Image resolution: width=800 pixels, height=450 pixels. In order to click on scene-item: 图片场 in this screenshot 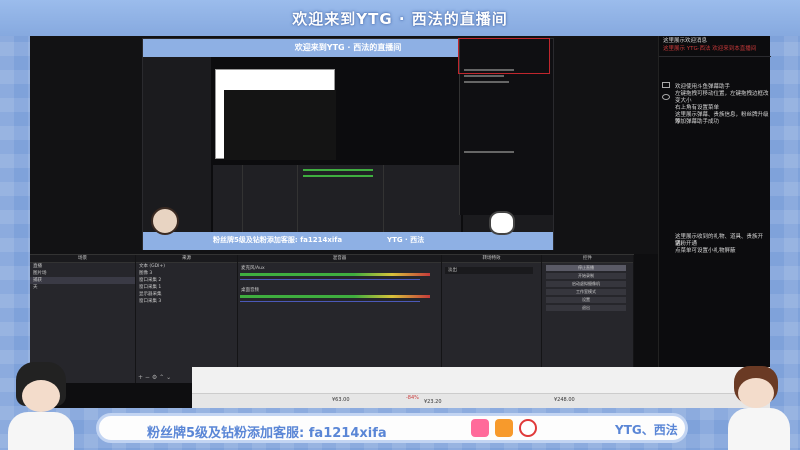, I will do `click(82, 273)`.